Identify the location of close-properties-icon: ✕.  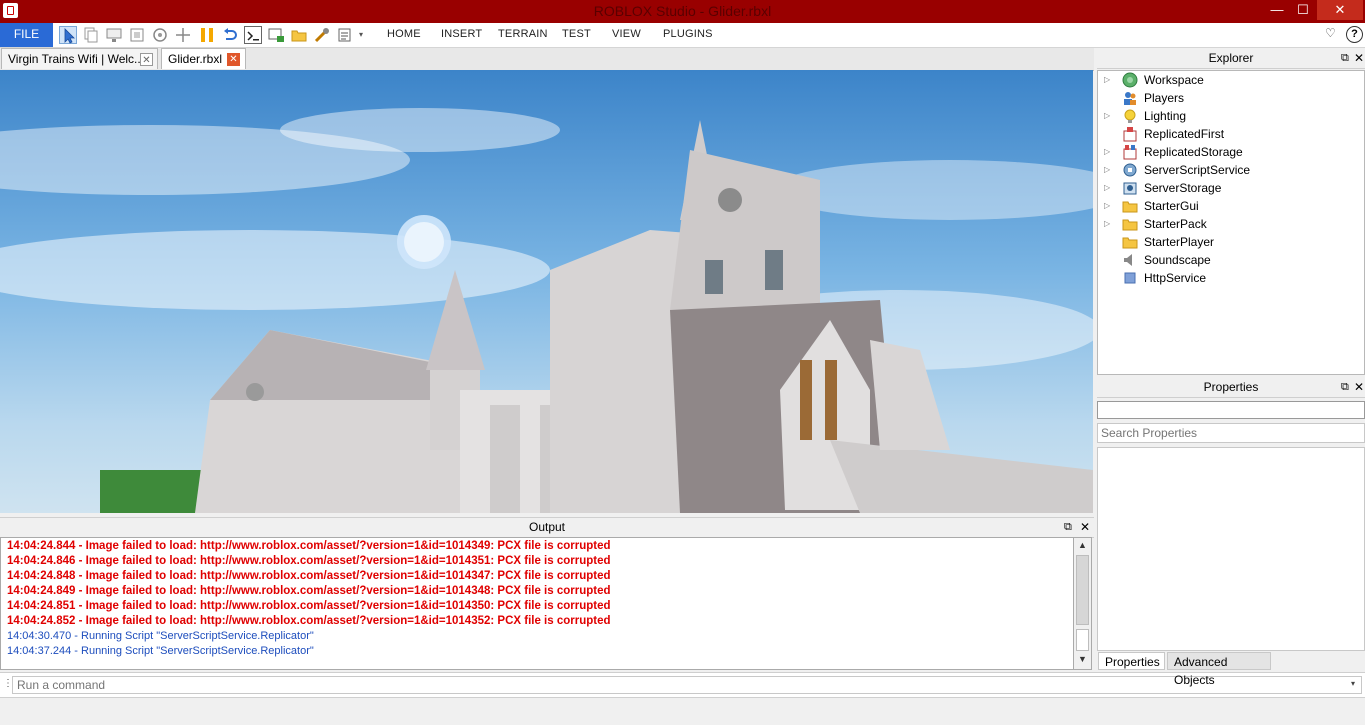
(1359, 387).